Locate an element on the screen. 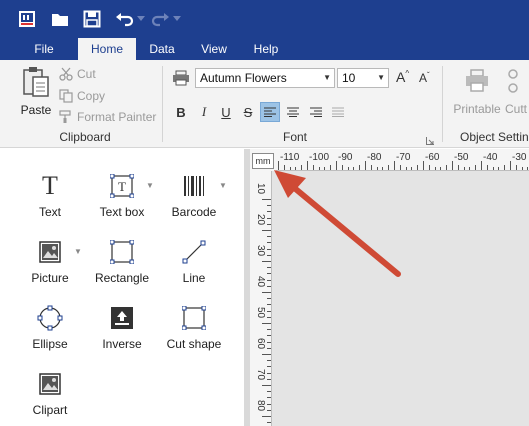 This screenshot has width=529, height=426. clipboard-group-label: Clipboard is located at coordinates (85, 137).